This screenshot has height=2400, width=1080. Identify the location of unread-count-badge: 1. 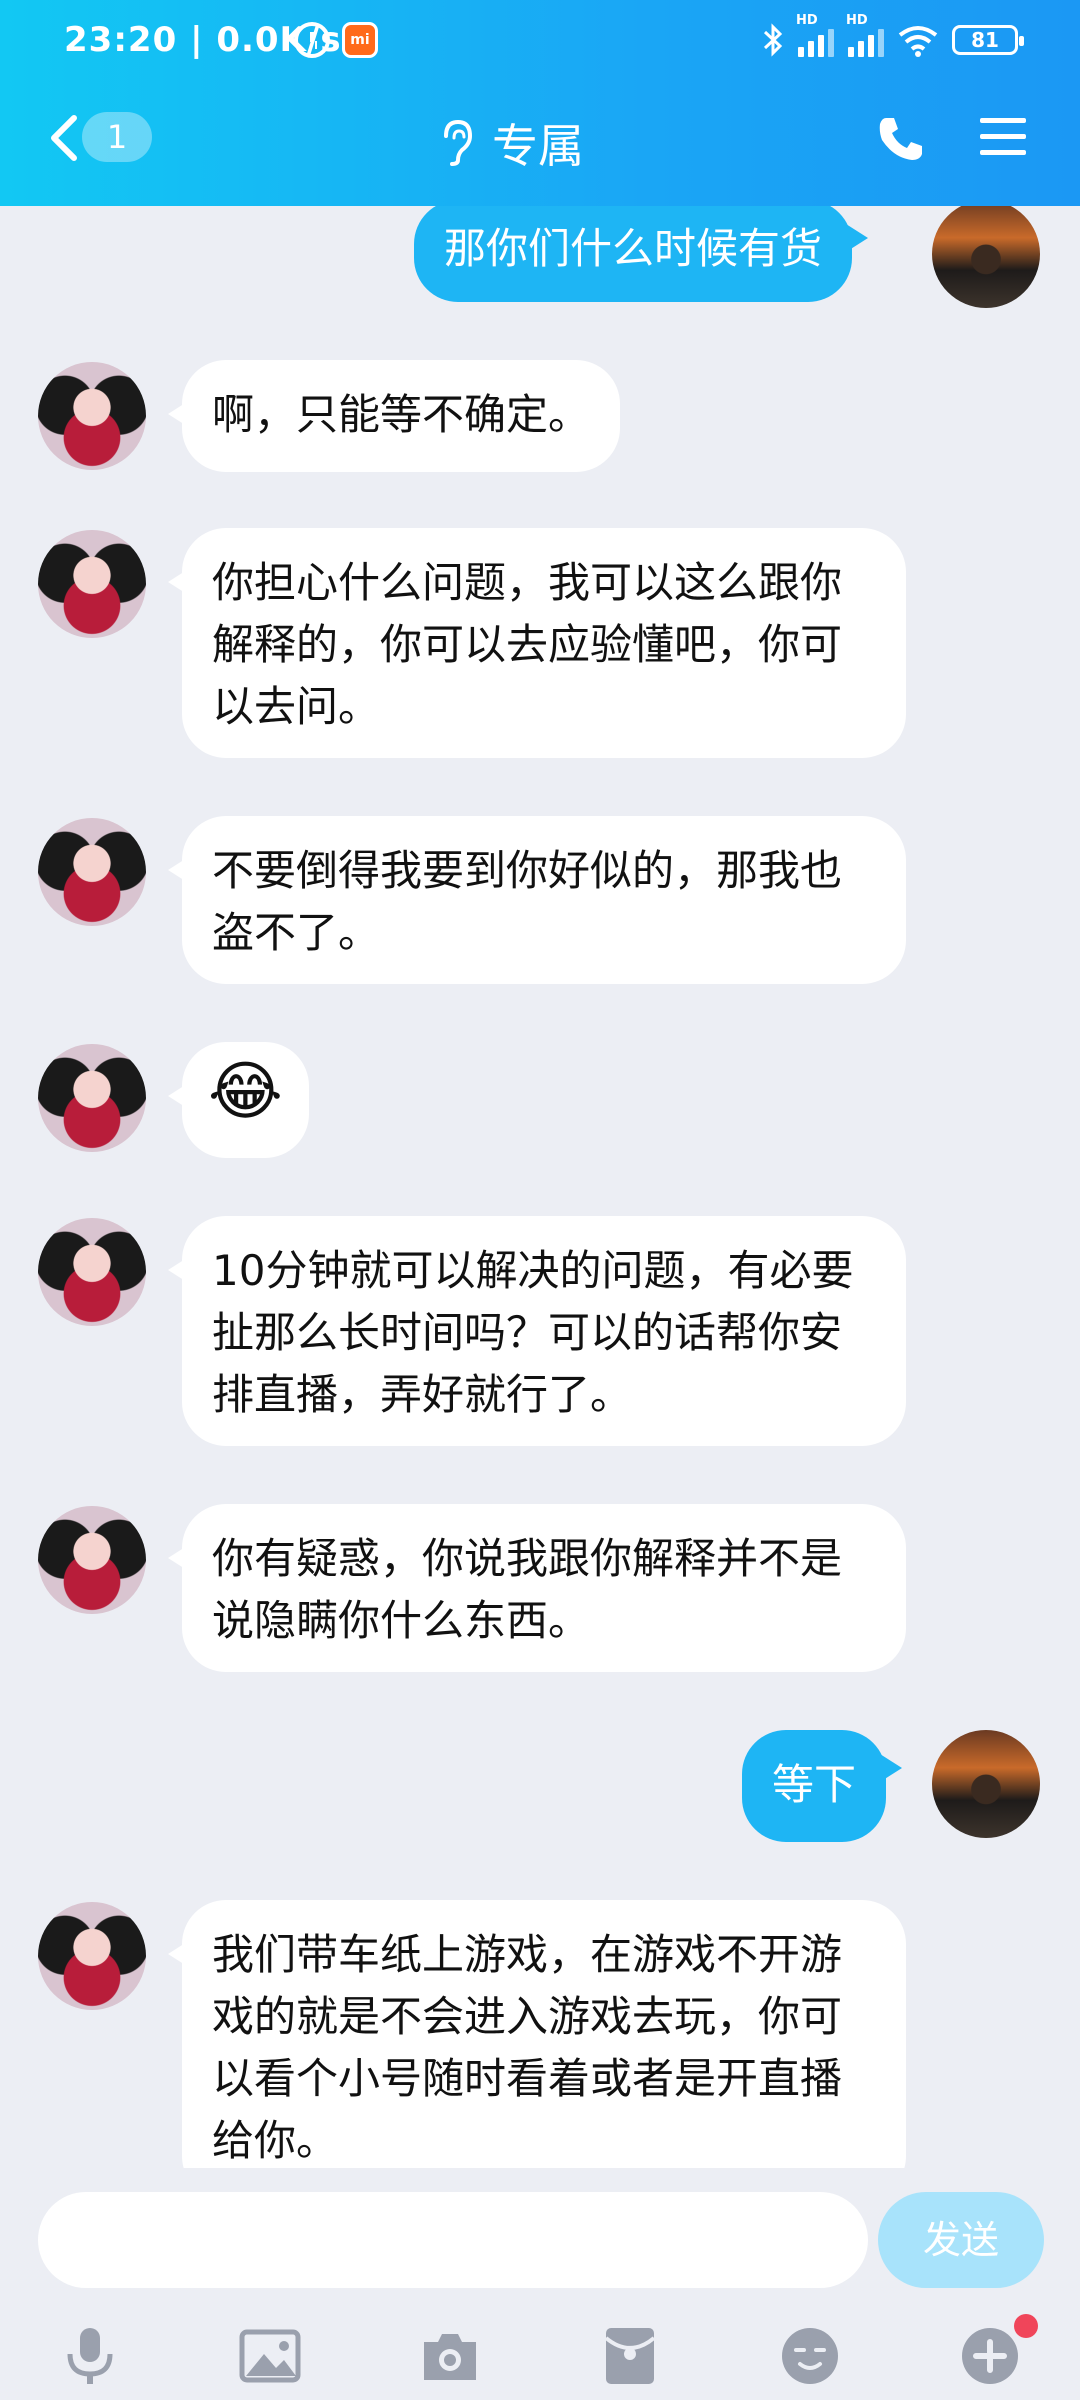
(117, 137).